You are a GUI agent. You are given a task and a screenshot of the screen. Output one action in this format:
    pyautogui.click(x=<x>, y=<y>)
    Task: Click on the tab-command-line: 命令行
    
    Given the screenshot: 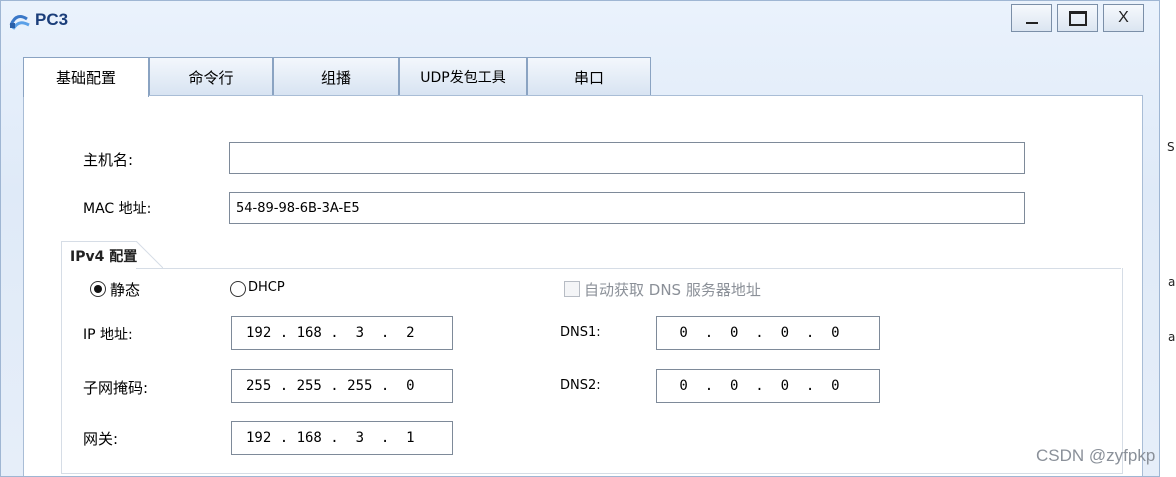 What is the action you would take?
    pyautogui.click(x=211, y=76)
    